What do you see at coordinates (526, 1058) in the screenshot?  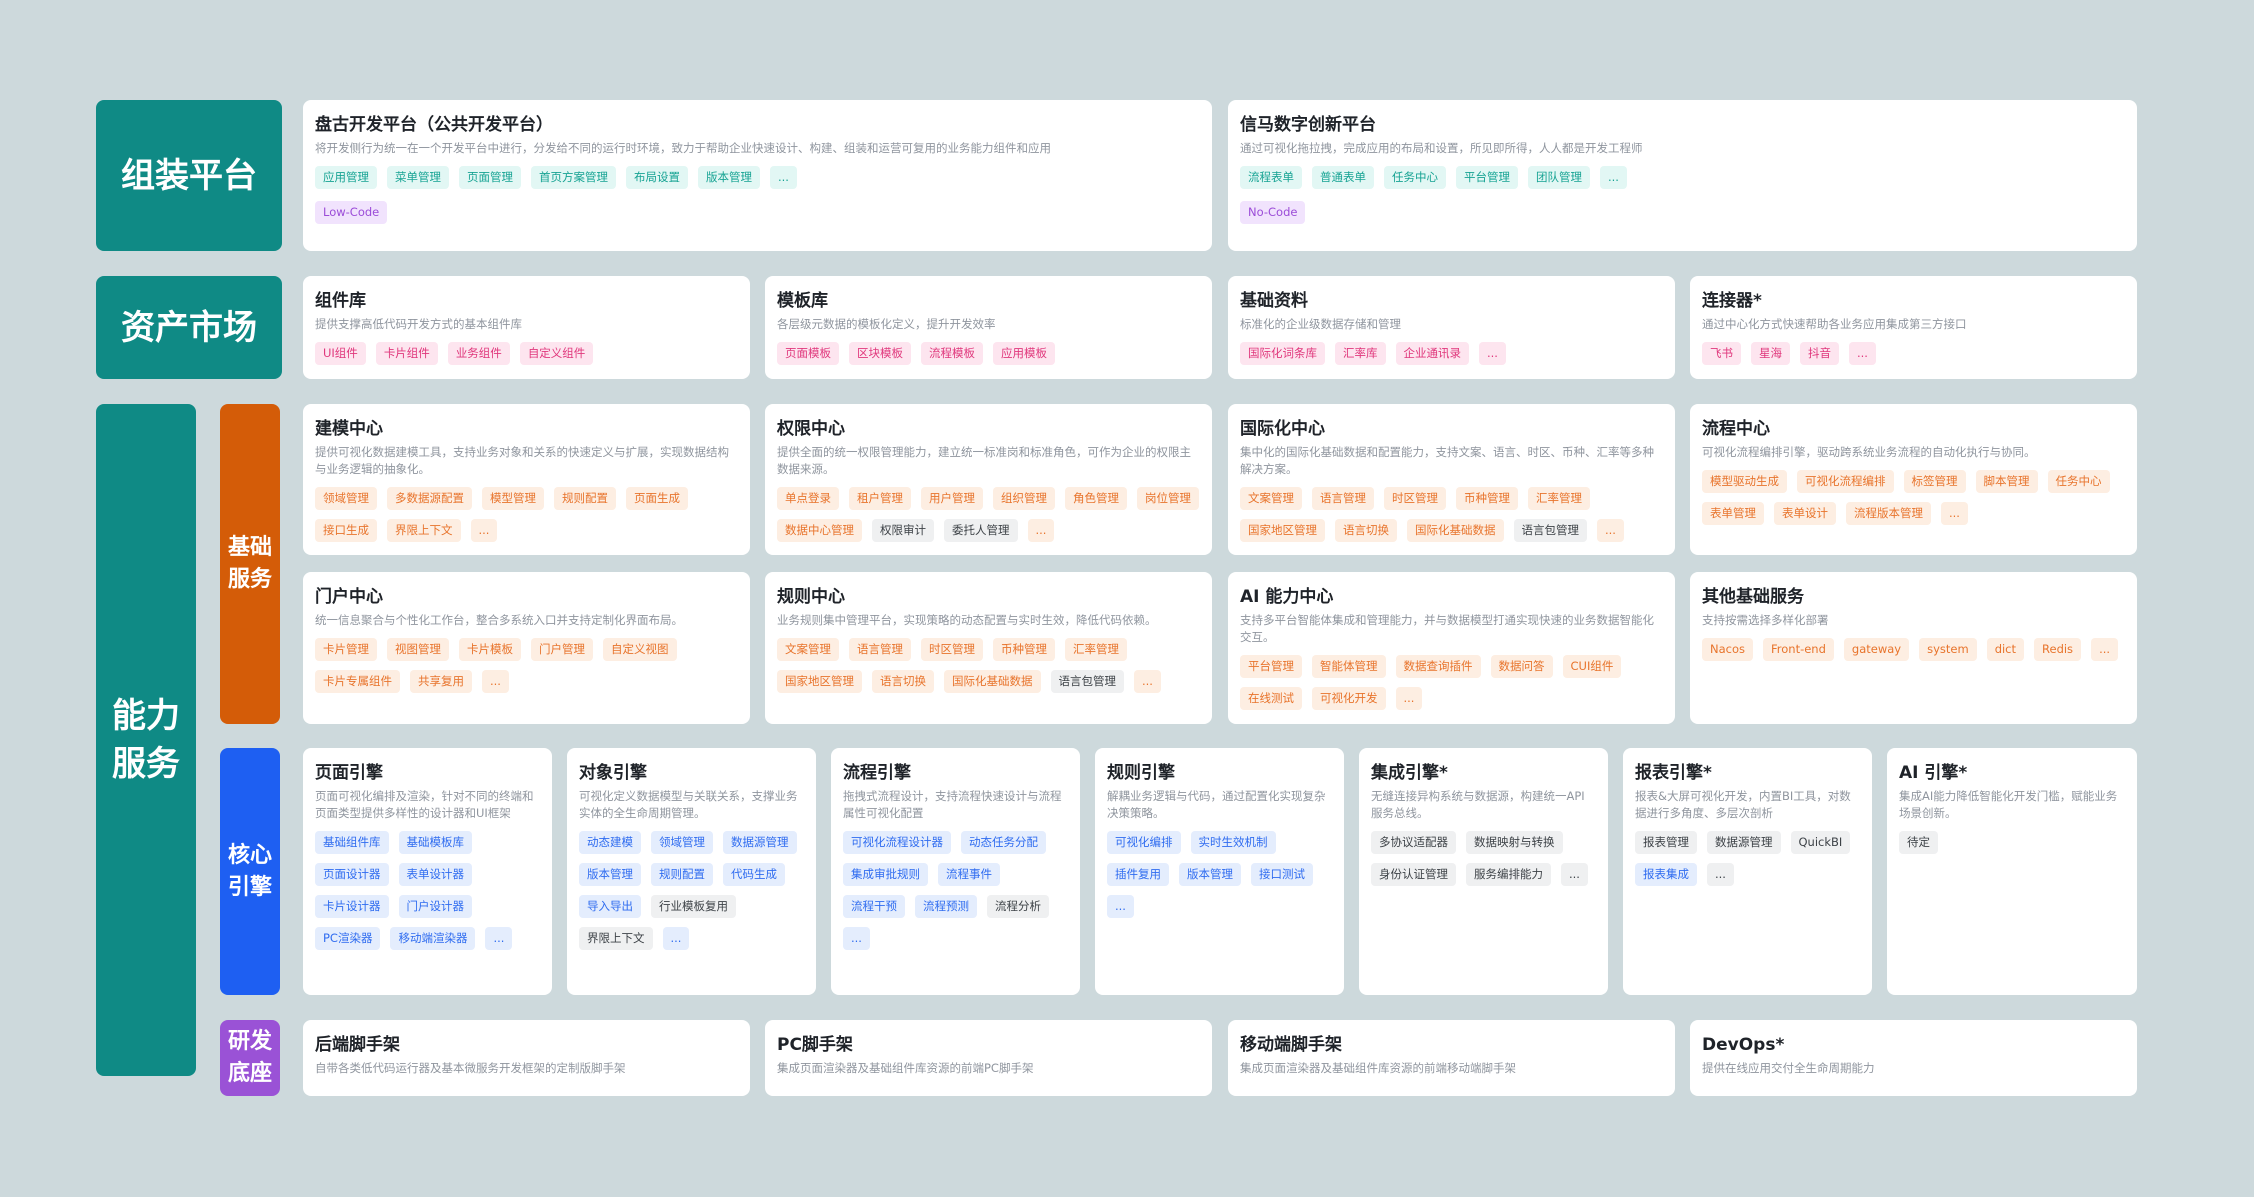 I see `card-backend-scaffold: 后端脚手架 自带各类低代码运行器及基本微服务开发框架的定制版脚手架` at bounding box center [526, 1058].